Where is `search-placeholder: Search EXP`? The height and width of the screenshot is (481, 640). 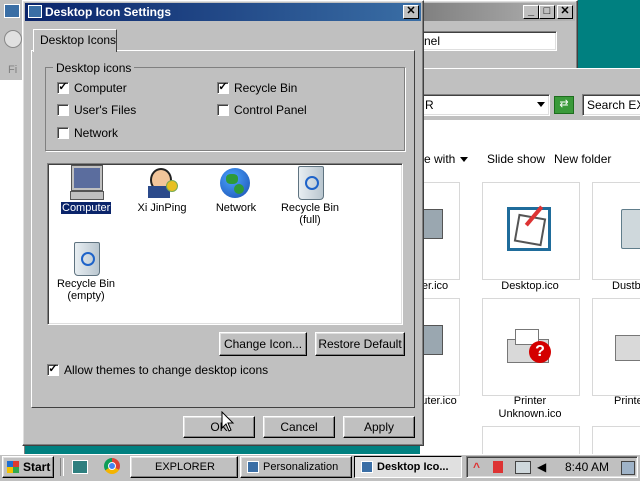
search-placeholder: Search EXP is located at coordinates (613, 105).